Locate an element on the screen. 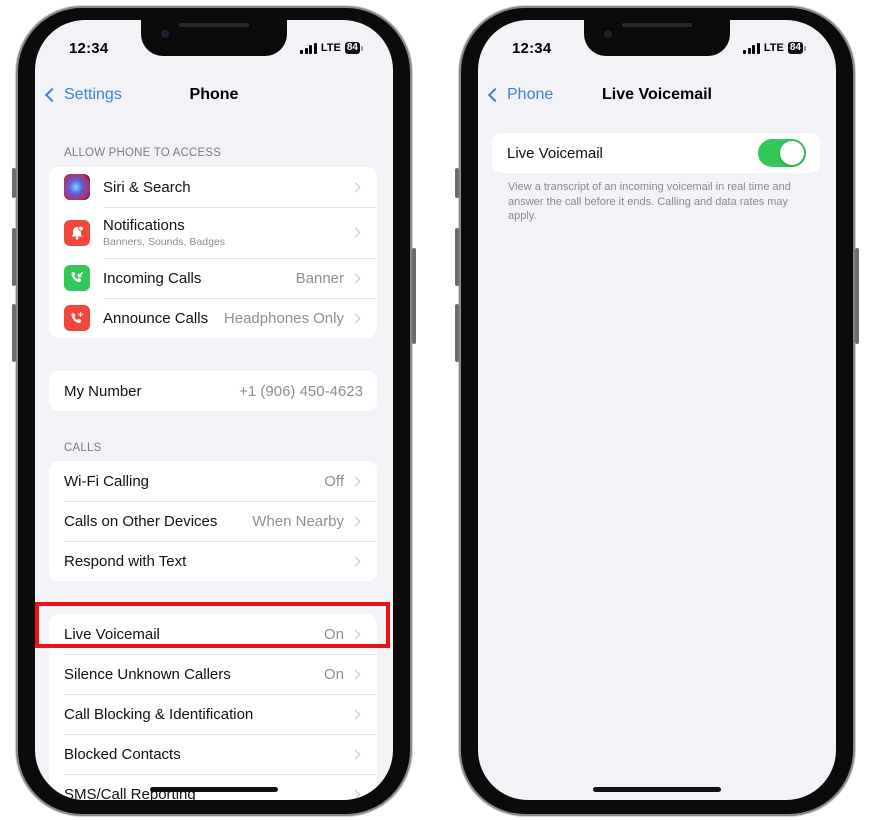 Image resolution: width=871 pixels, height=820 pixels. row-label: Siri & Search is located at coordinates (147, 187).